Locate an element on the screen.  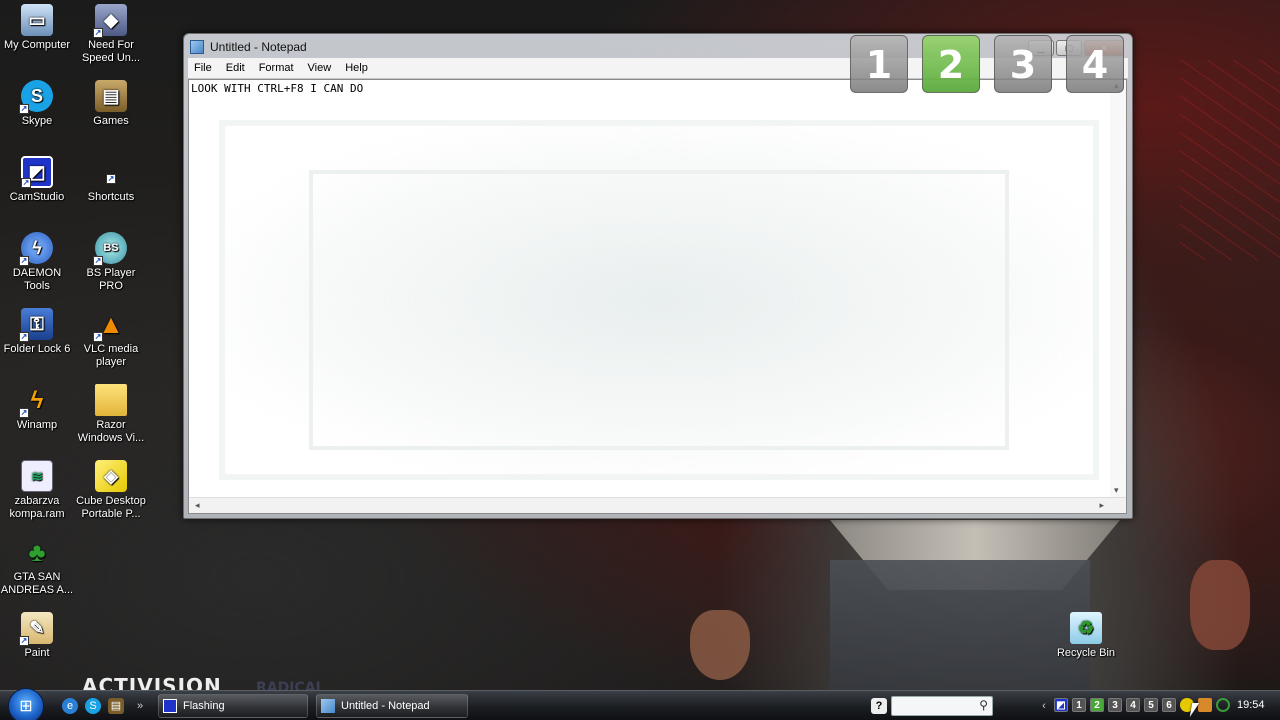
desktop-icon-label: Folder Lock 6 is located at coordinates (37, 349).